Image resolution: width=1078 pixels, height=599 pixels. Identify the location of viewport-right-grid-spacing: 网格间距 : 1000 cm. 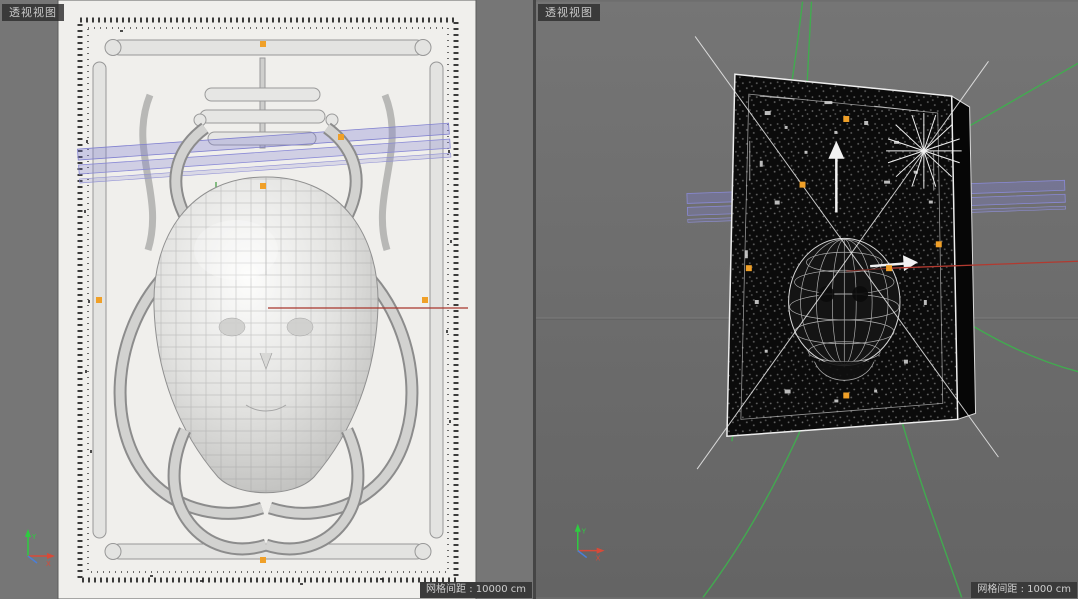
(1024, 590).